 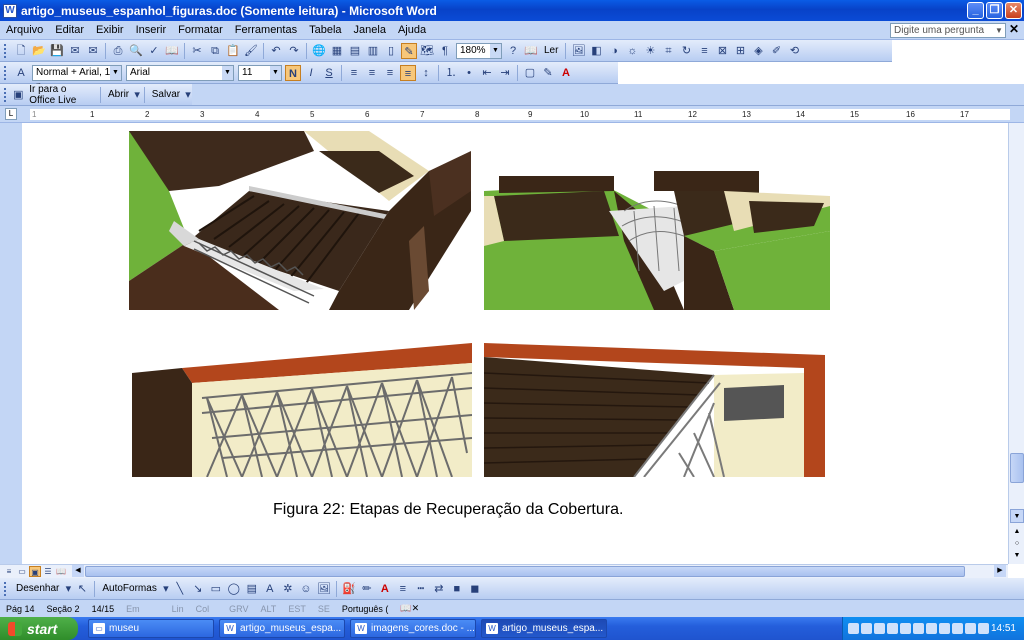 I want to click on text-box-icon: ▤, so click(x=252, y=589).